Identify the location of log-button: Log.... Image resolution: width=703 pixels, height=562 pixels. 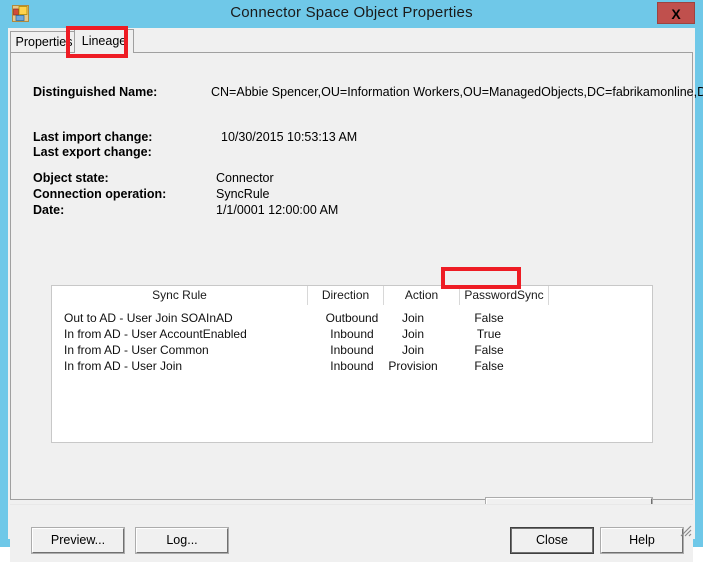
(182, 540).